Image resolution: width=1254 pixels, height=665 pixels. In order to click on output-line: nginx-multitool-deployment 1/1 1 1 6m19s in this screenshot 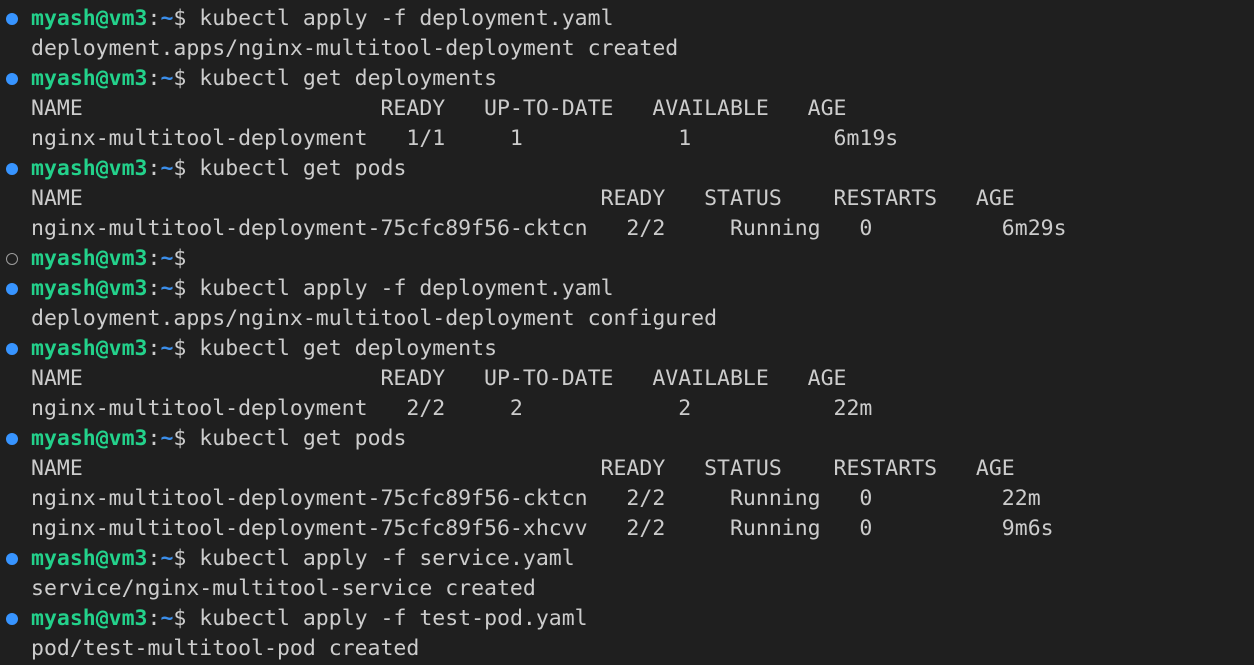, I will do `click(627, 139)`.